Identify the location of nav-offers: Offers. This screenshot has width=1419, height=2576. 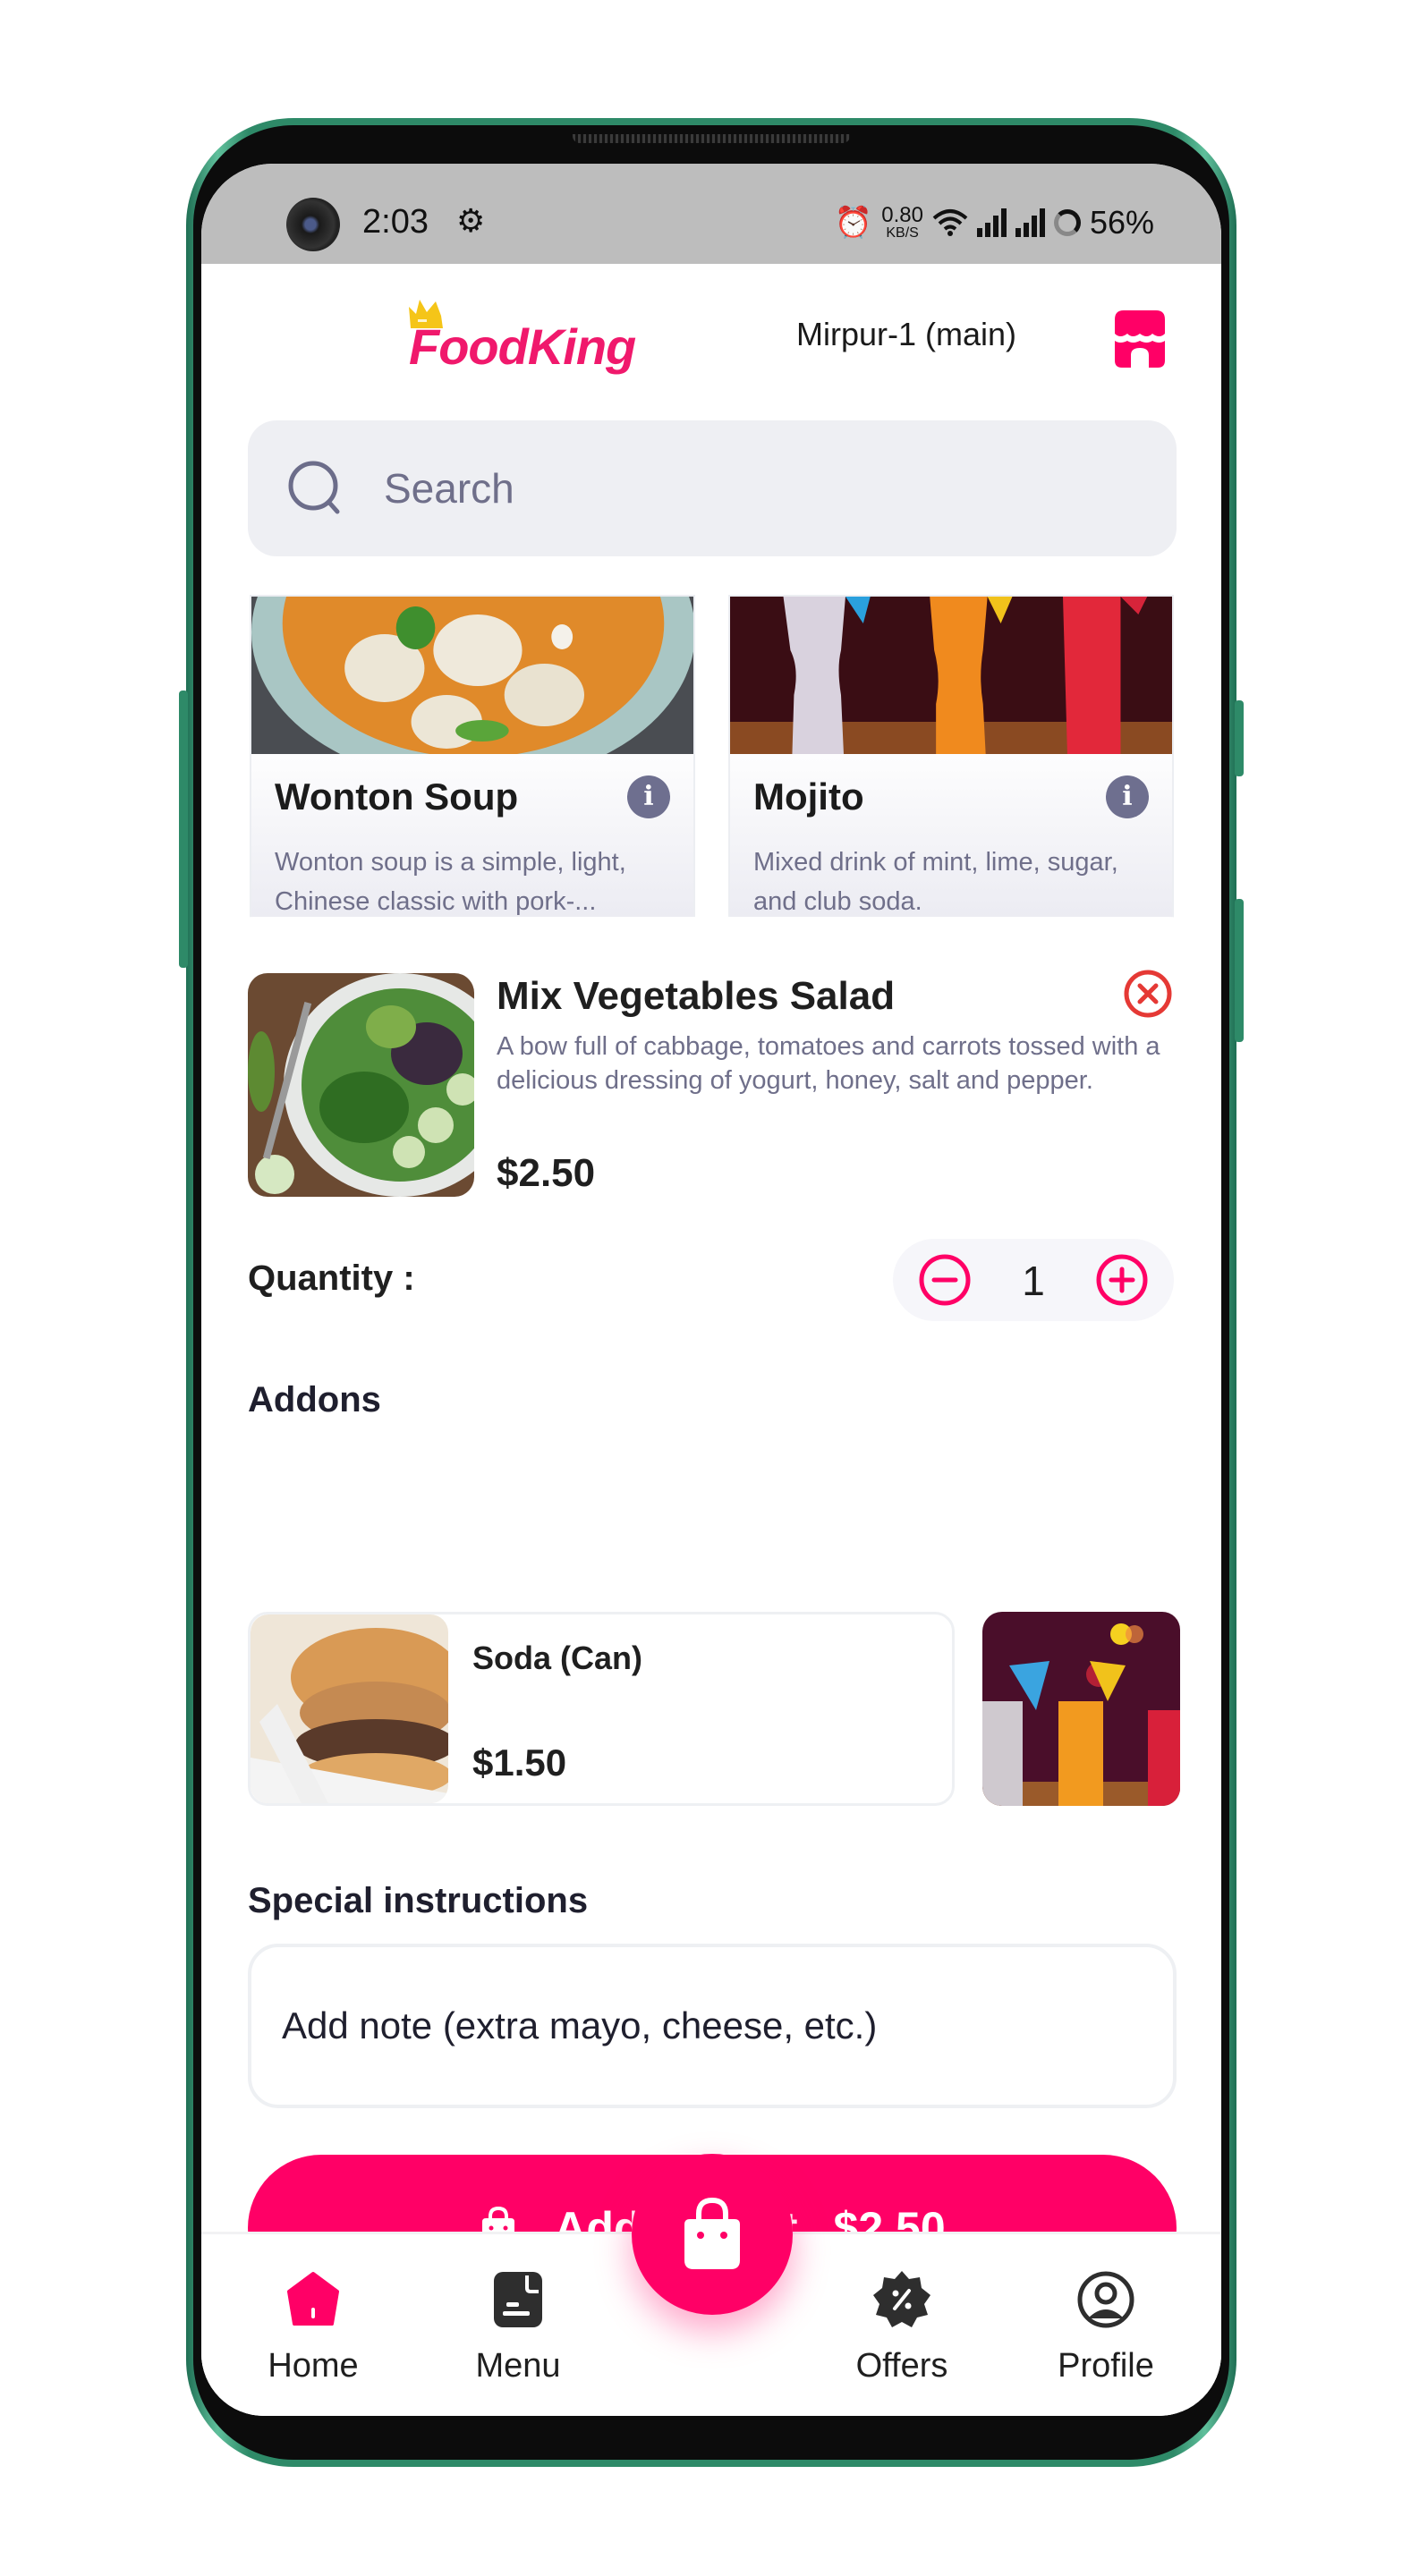
(901, 2326).